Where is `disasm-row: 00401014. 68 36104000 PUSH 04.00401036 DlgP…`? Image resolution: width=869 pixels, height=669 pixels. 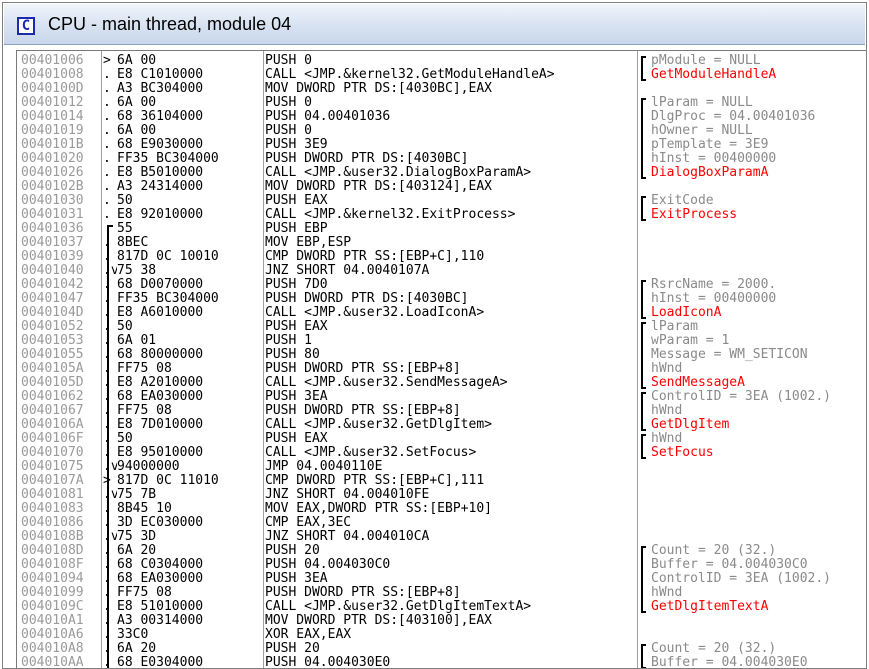 disasm-row: 00401014. 68 36104000 PUSH 04.00401036 DlgP… is located at coordinates (441, 117).